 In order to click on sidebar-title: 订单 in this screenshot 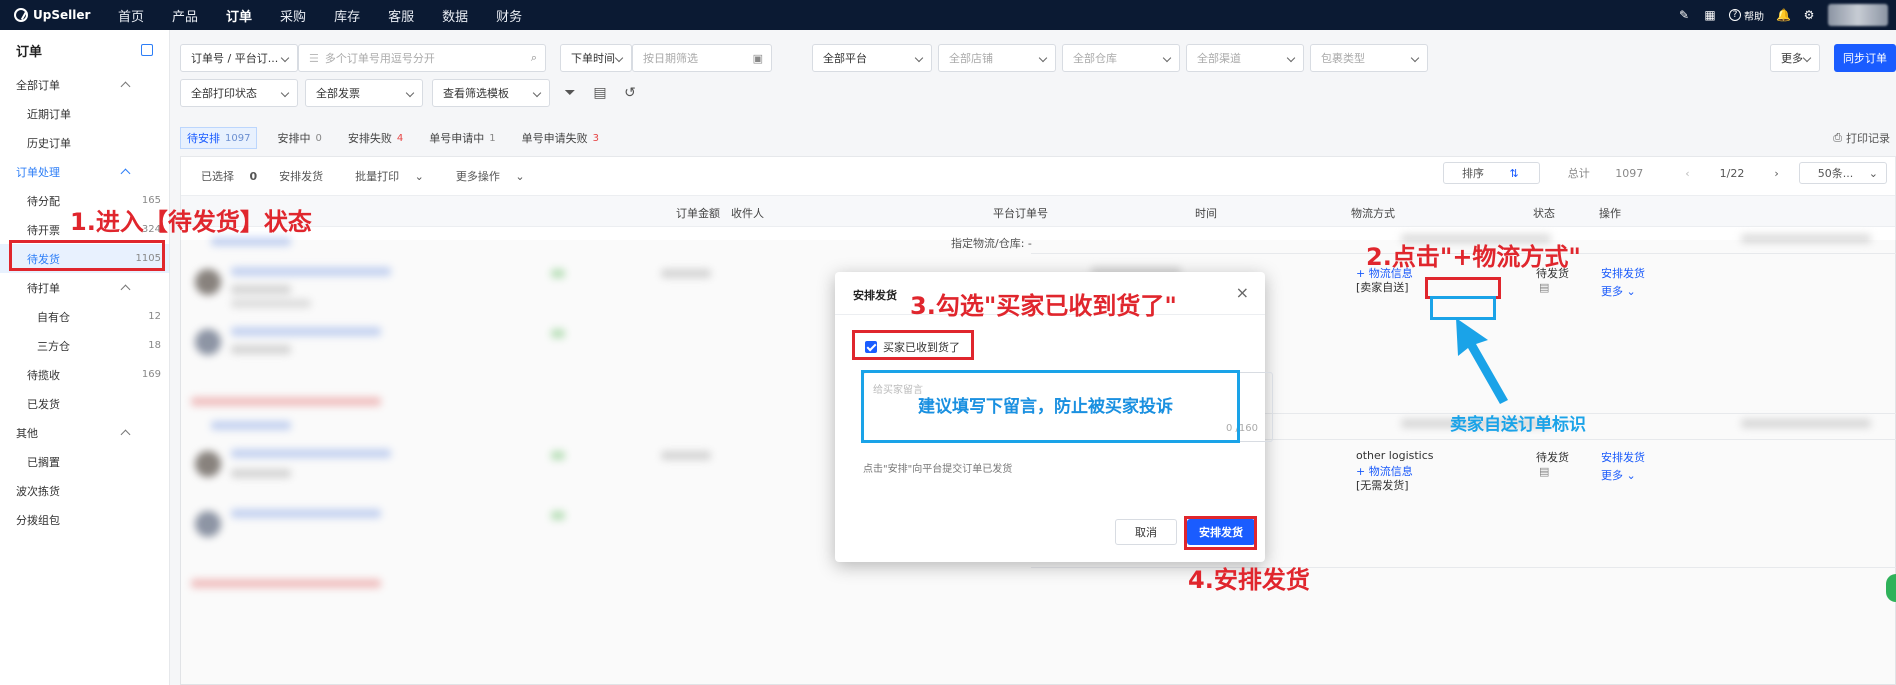, I will do `click(29, 52)`.